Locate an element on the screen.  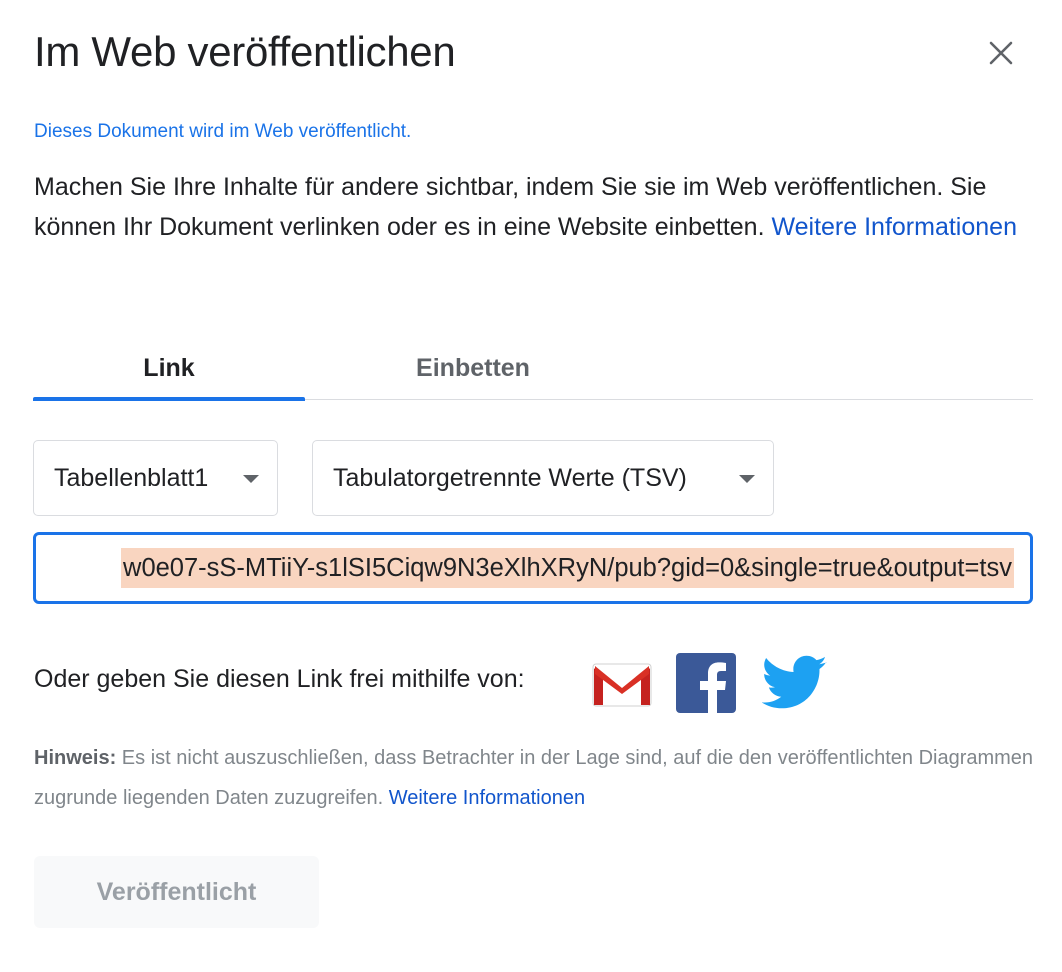
close-button is located at coordinates (1001, 53).